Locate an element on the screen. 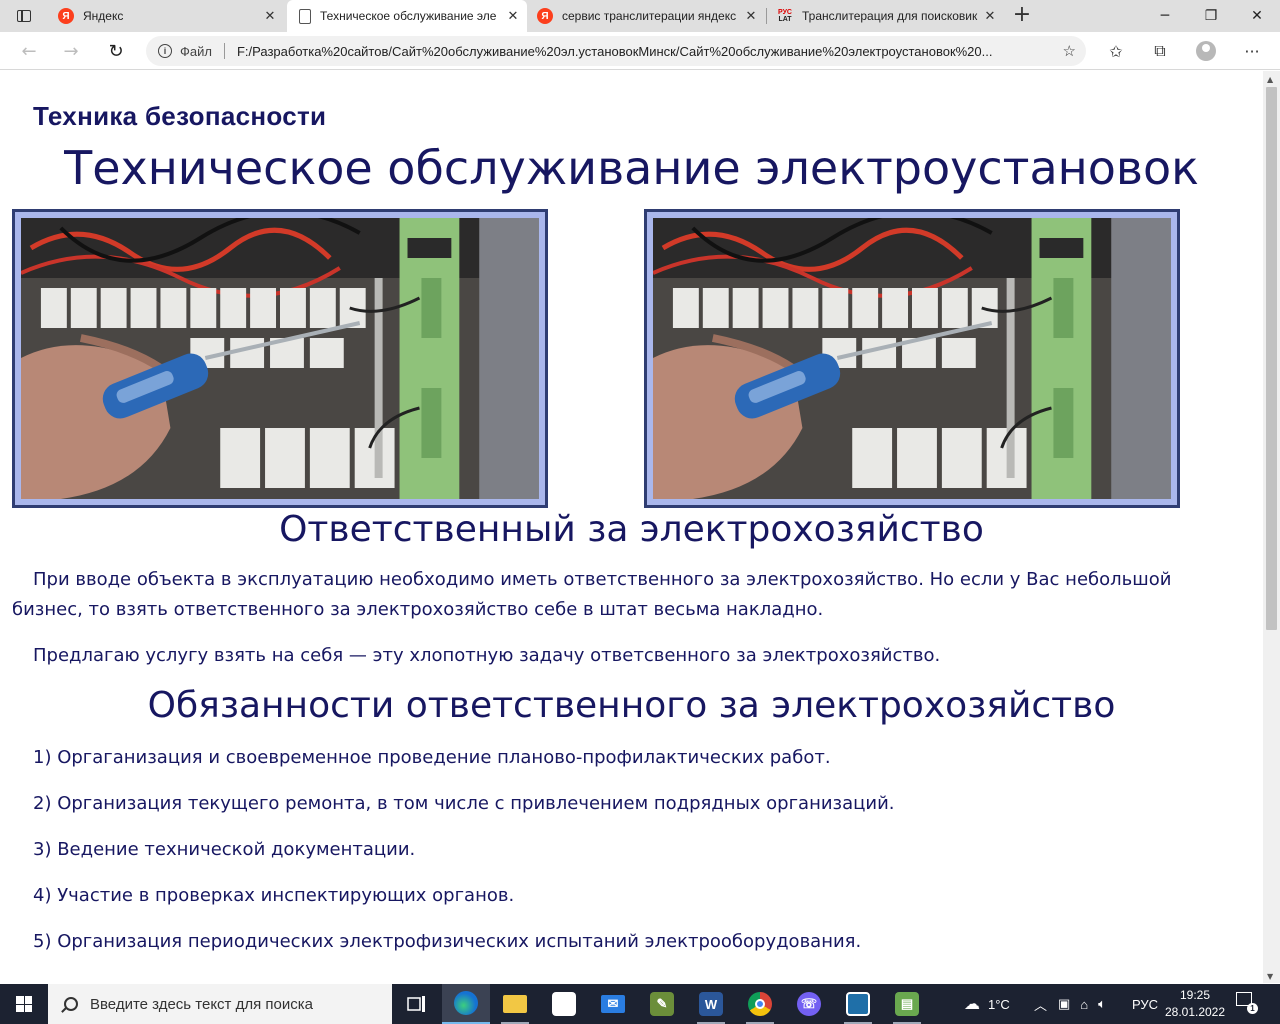 This screenshot has height=1024, width=1280. spreadsheet-icon: ▤ is located at coordinates (907, 1004).